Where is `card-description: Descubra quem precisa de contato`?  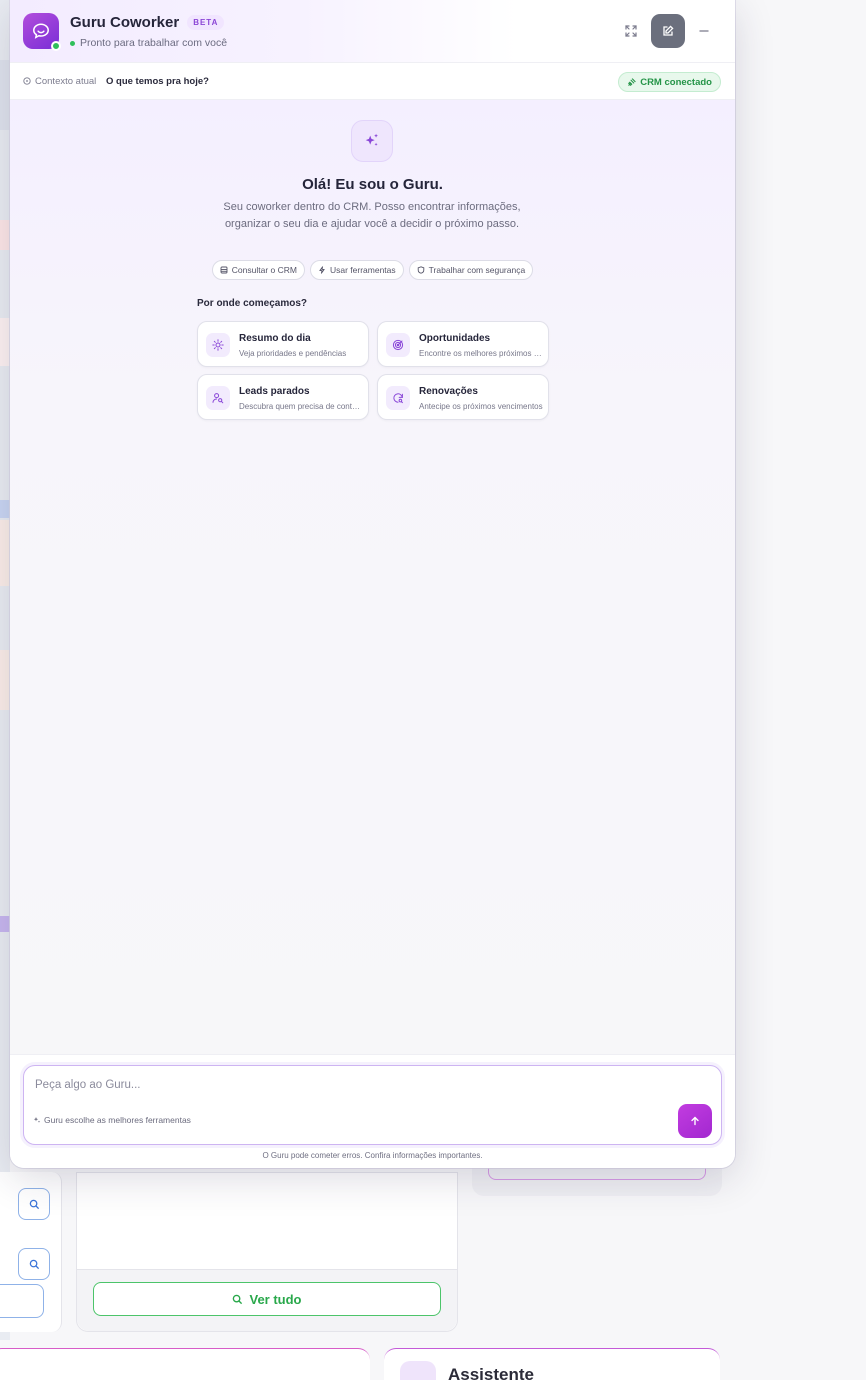 card-description: Descubra quem precisa de contato is located at coordinates (301, 406).